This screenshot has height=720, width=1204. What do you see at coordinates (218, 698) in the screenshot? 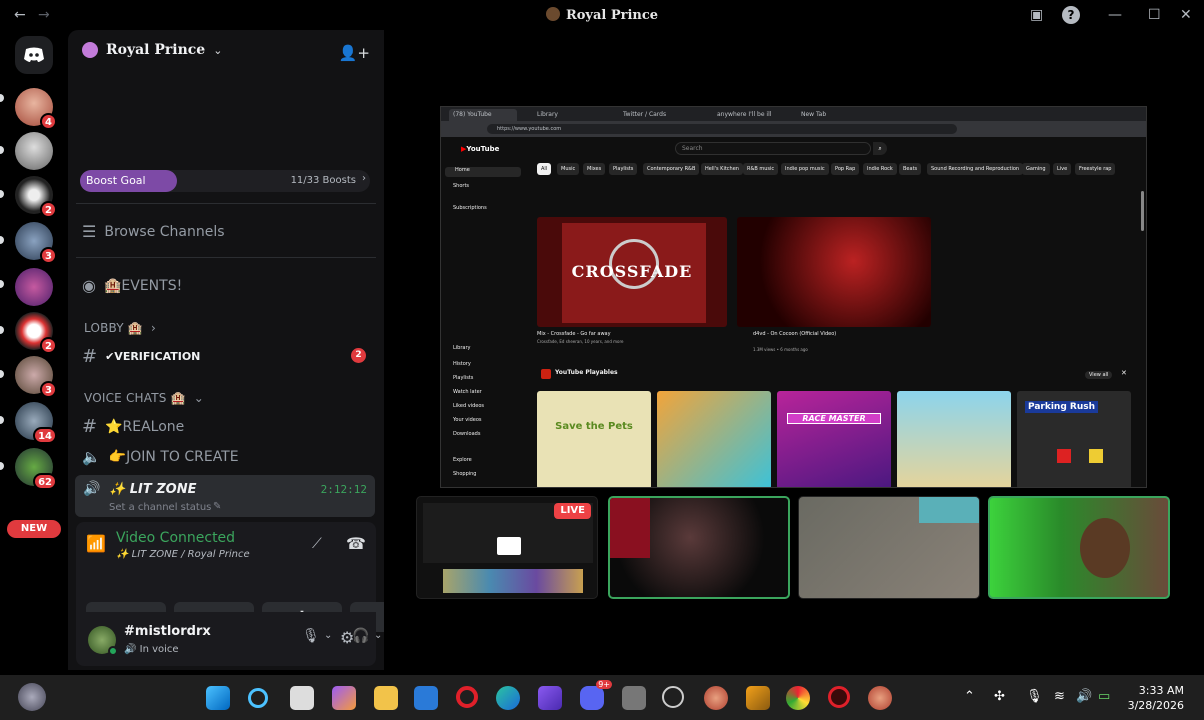
I see `start-icon` at bounding box center [218, 698].